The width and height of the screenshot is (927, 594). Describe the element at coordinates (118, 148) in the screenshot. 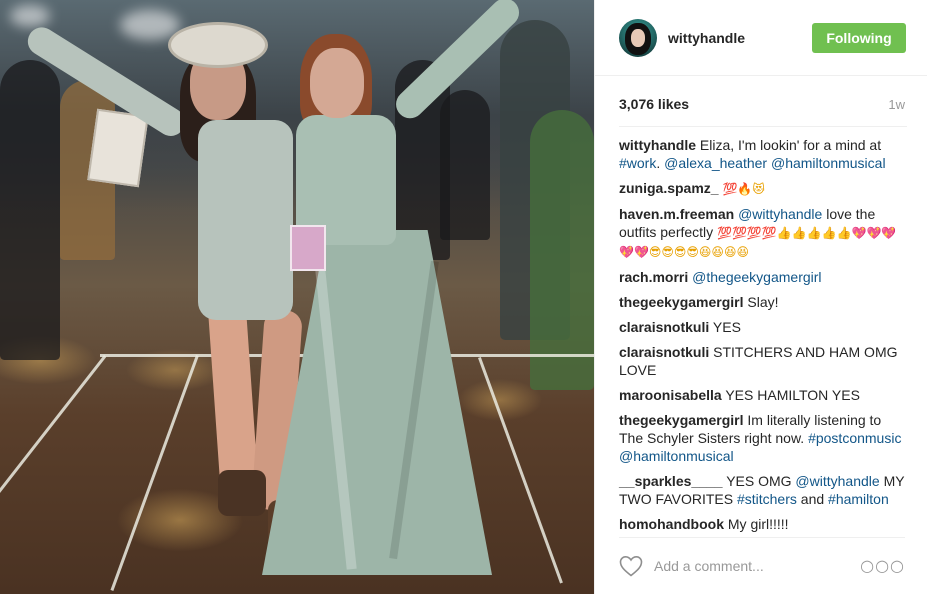

I see `carried-box` at that location.